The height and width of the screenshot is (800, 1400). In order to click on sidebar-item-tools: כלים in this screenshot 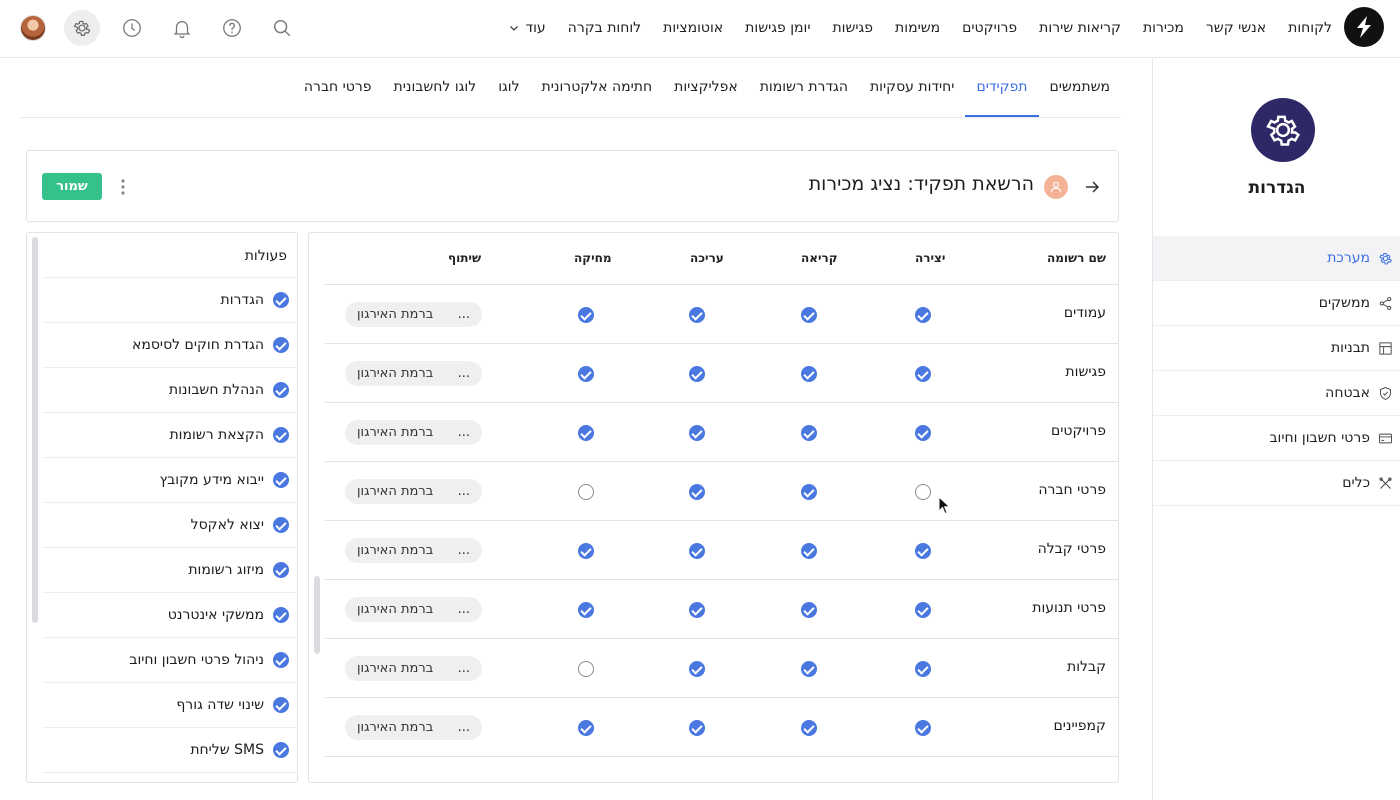, I will do `click(1276, 483)`.